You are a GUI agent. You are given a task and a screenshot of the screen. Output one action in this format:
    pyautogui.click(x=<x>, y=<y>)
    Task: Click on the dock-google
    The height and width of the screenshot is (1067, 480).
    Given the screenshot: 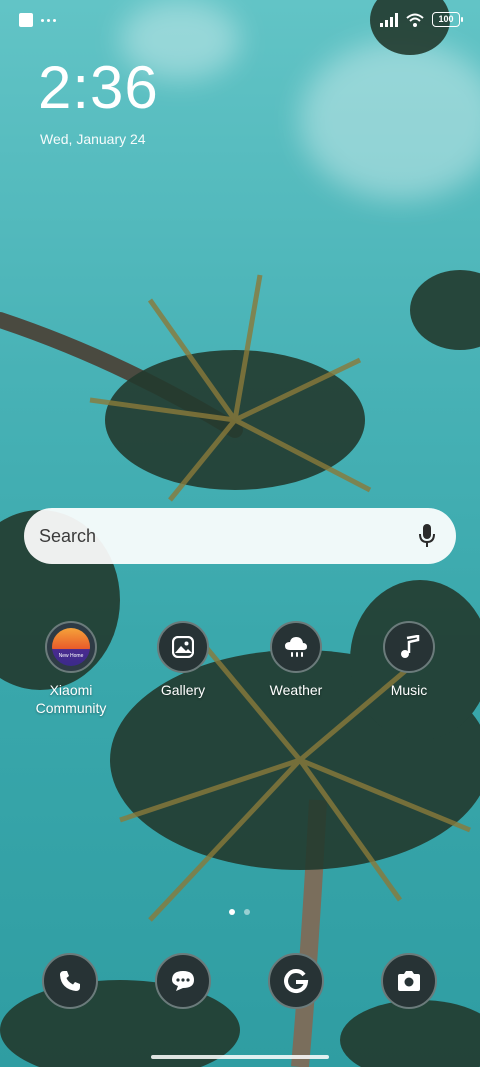 What is the action you would take?
    pyautogui.click(x=296, y=981)
    